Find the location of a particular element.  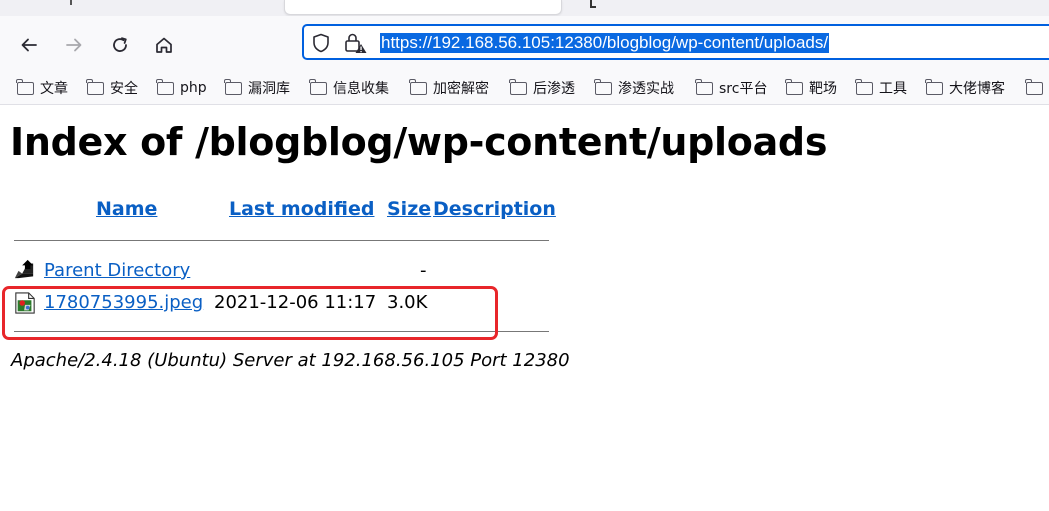

bookmark-folder: 文章 is located at coordinates (42, 88).